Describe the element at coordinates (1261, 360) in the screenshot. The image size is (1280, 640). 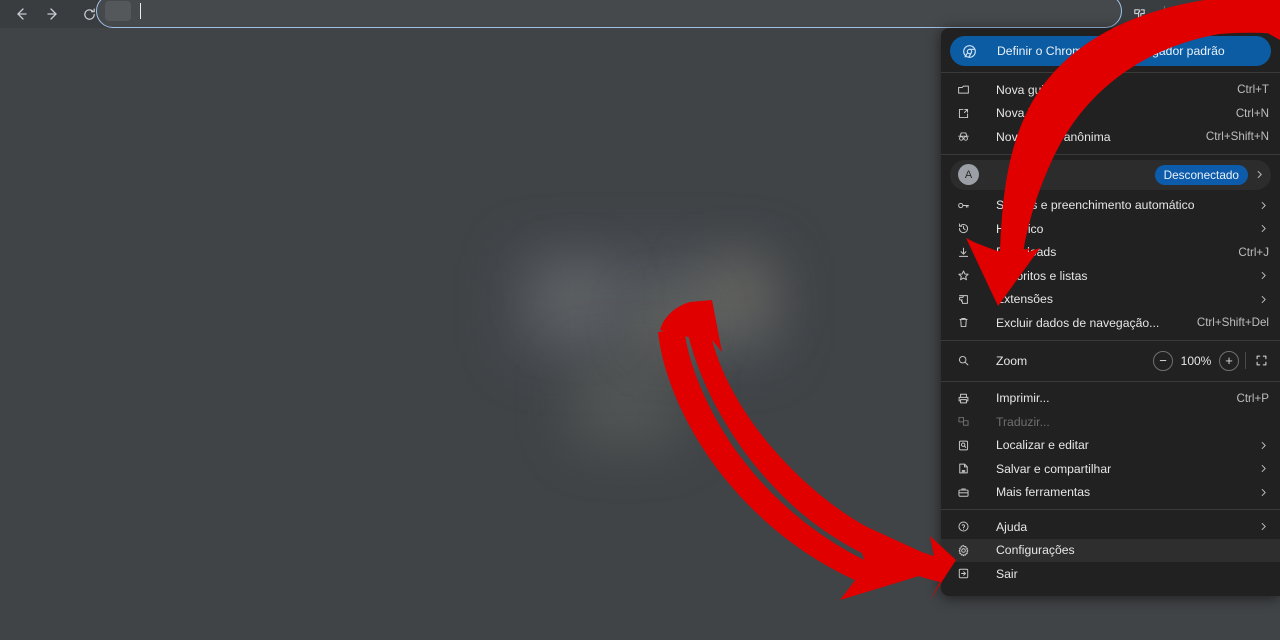
I see `fullscreen-icon` at that location.